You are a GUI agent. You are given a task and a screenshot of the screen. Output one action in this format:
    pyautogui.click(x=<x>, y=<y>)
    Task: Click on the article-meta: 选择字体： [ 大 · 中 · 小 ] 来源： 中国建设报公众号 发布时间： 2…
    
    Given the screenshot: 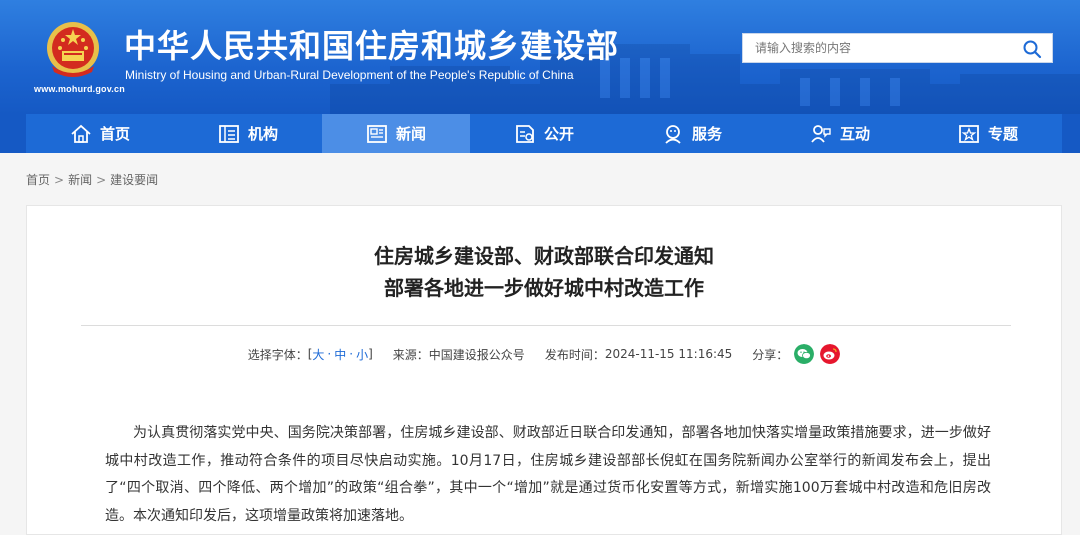 What is the action you would take?
    pyautogui.click(x=544, y=354)
    